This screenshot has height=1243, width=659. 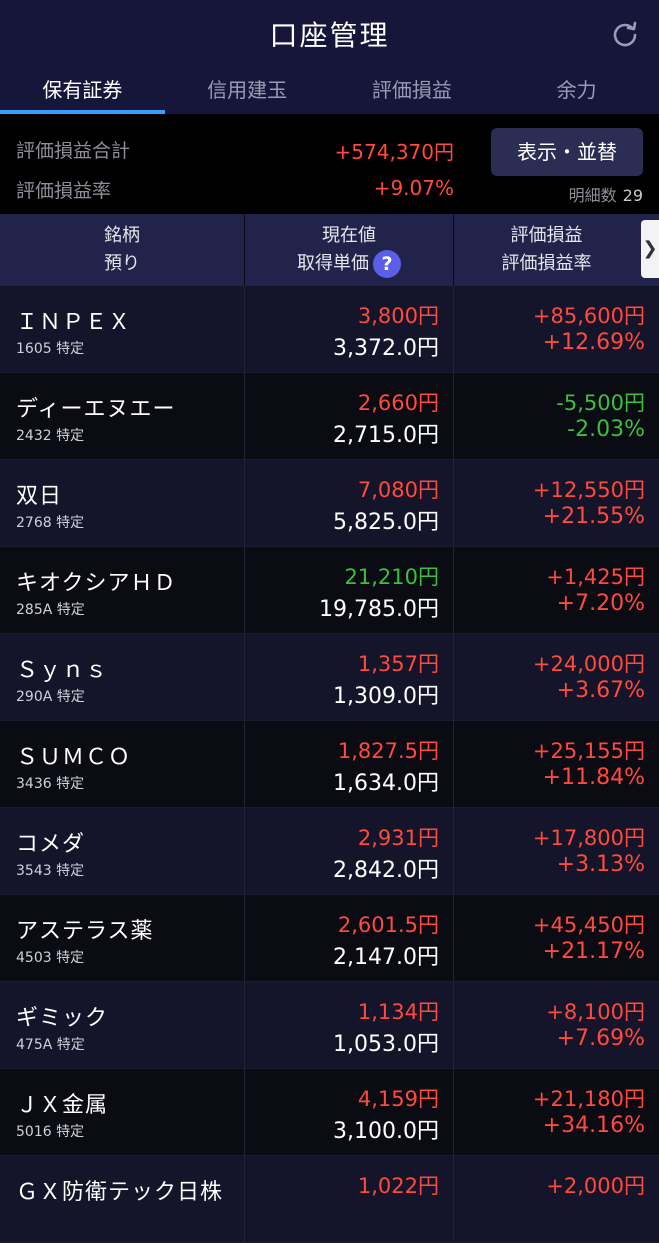 What do you see at coordinates (546, 235) in the screenshot?
I see `column-header-pl-line1: 評価損益` at bounding box center [546, 235].